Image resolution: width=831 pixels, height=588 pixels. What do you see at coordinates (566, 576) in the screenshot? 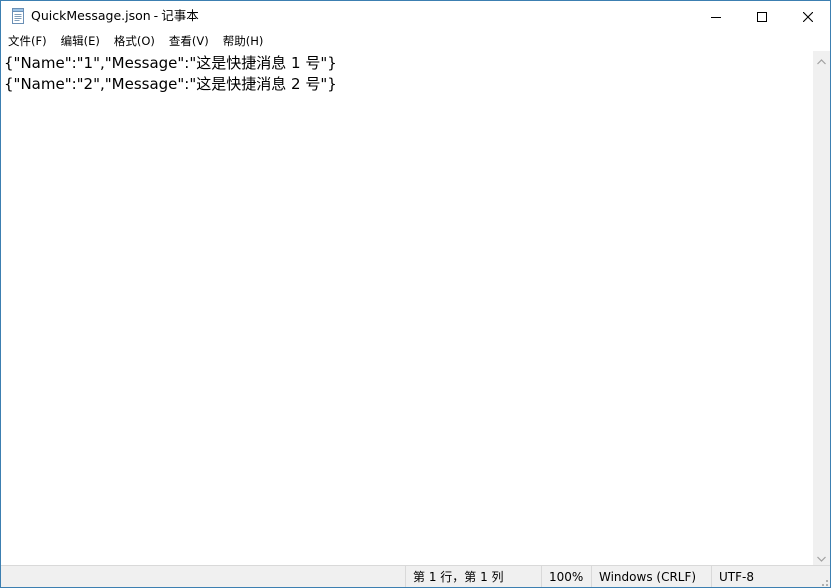
I see `status-zoom: 100%` at bounding box center [566, 576].